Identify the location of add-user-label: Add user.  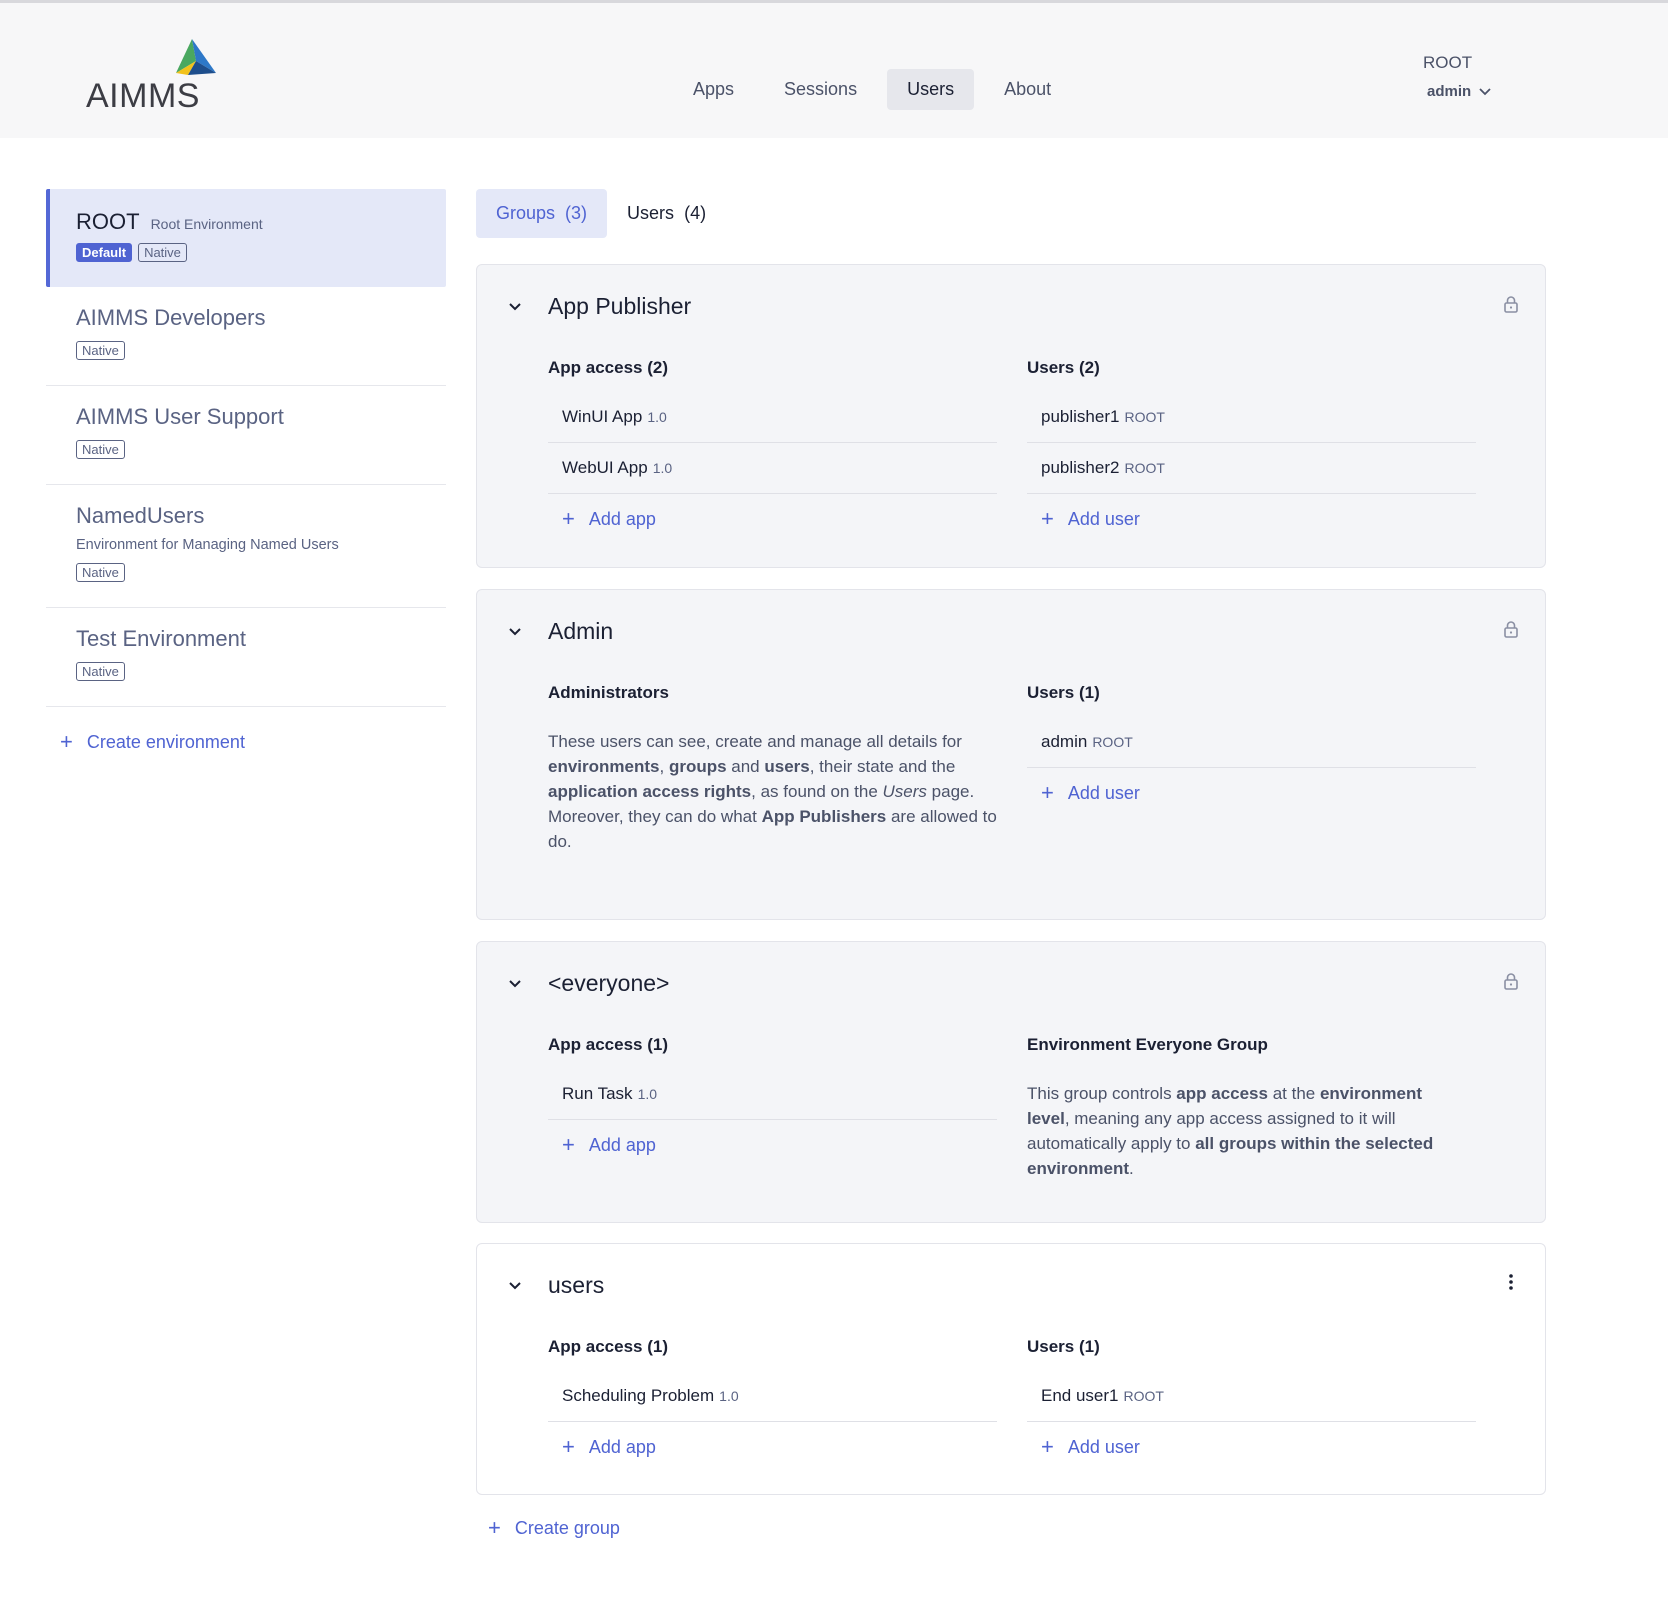
(1103, 792).